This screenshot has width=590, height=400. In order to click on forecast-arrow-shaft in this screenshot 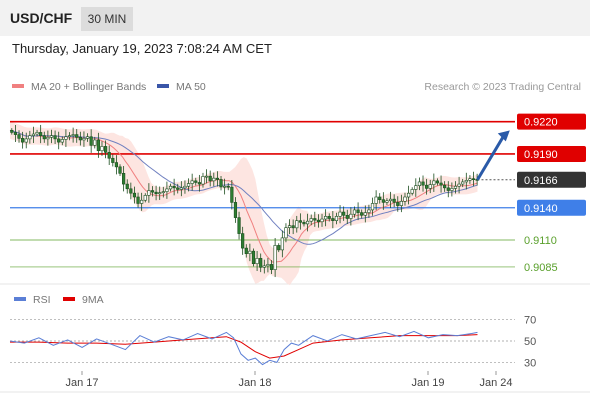, I will do `click(490, 158)`.